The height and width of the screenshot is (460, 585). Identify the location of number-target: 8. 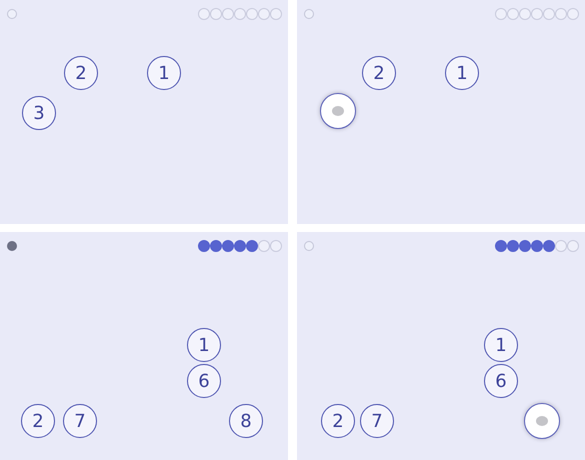
(246, 421).